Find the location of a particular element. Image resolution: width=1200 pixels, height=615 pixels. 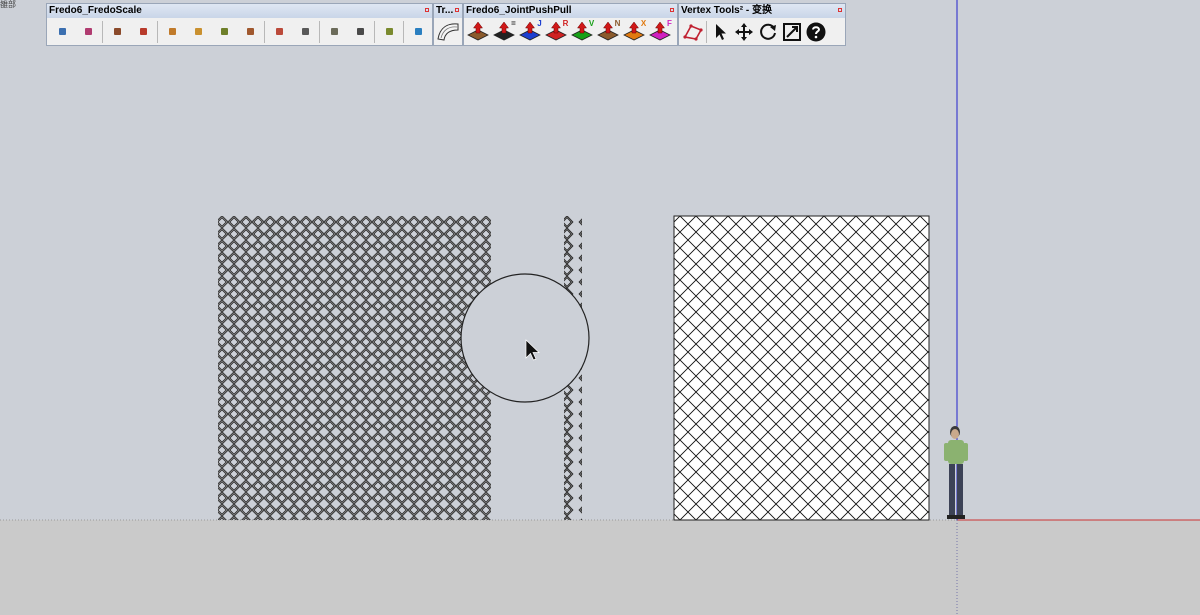

scale-icon is located at coordinates (792, 32).